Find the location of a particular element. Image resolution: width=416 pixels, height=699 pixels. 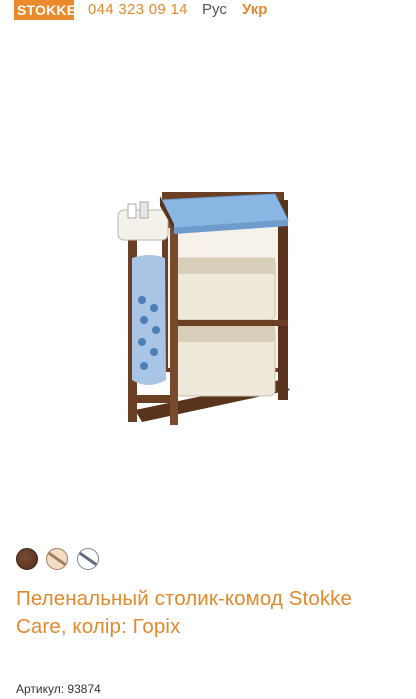

sku: Артикул: 93874 is located at coordinates (58, 689).